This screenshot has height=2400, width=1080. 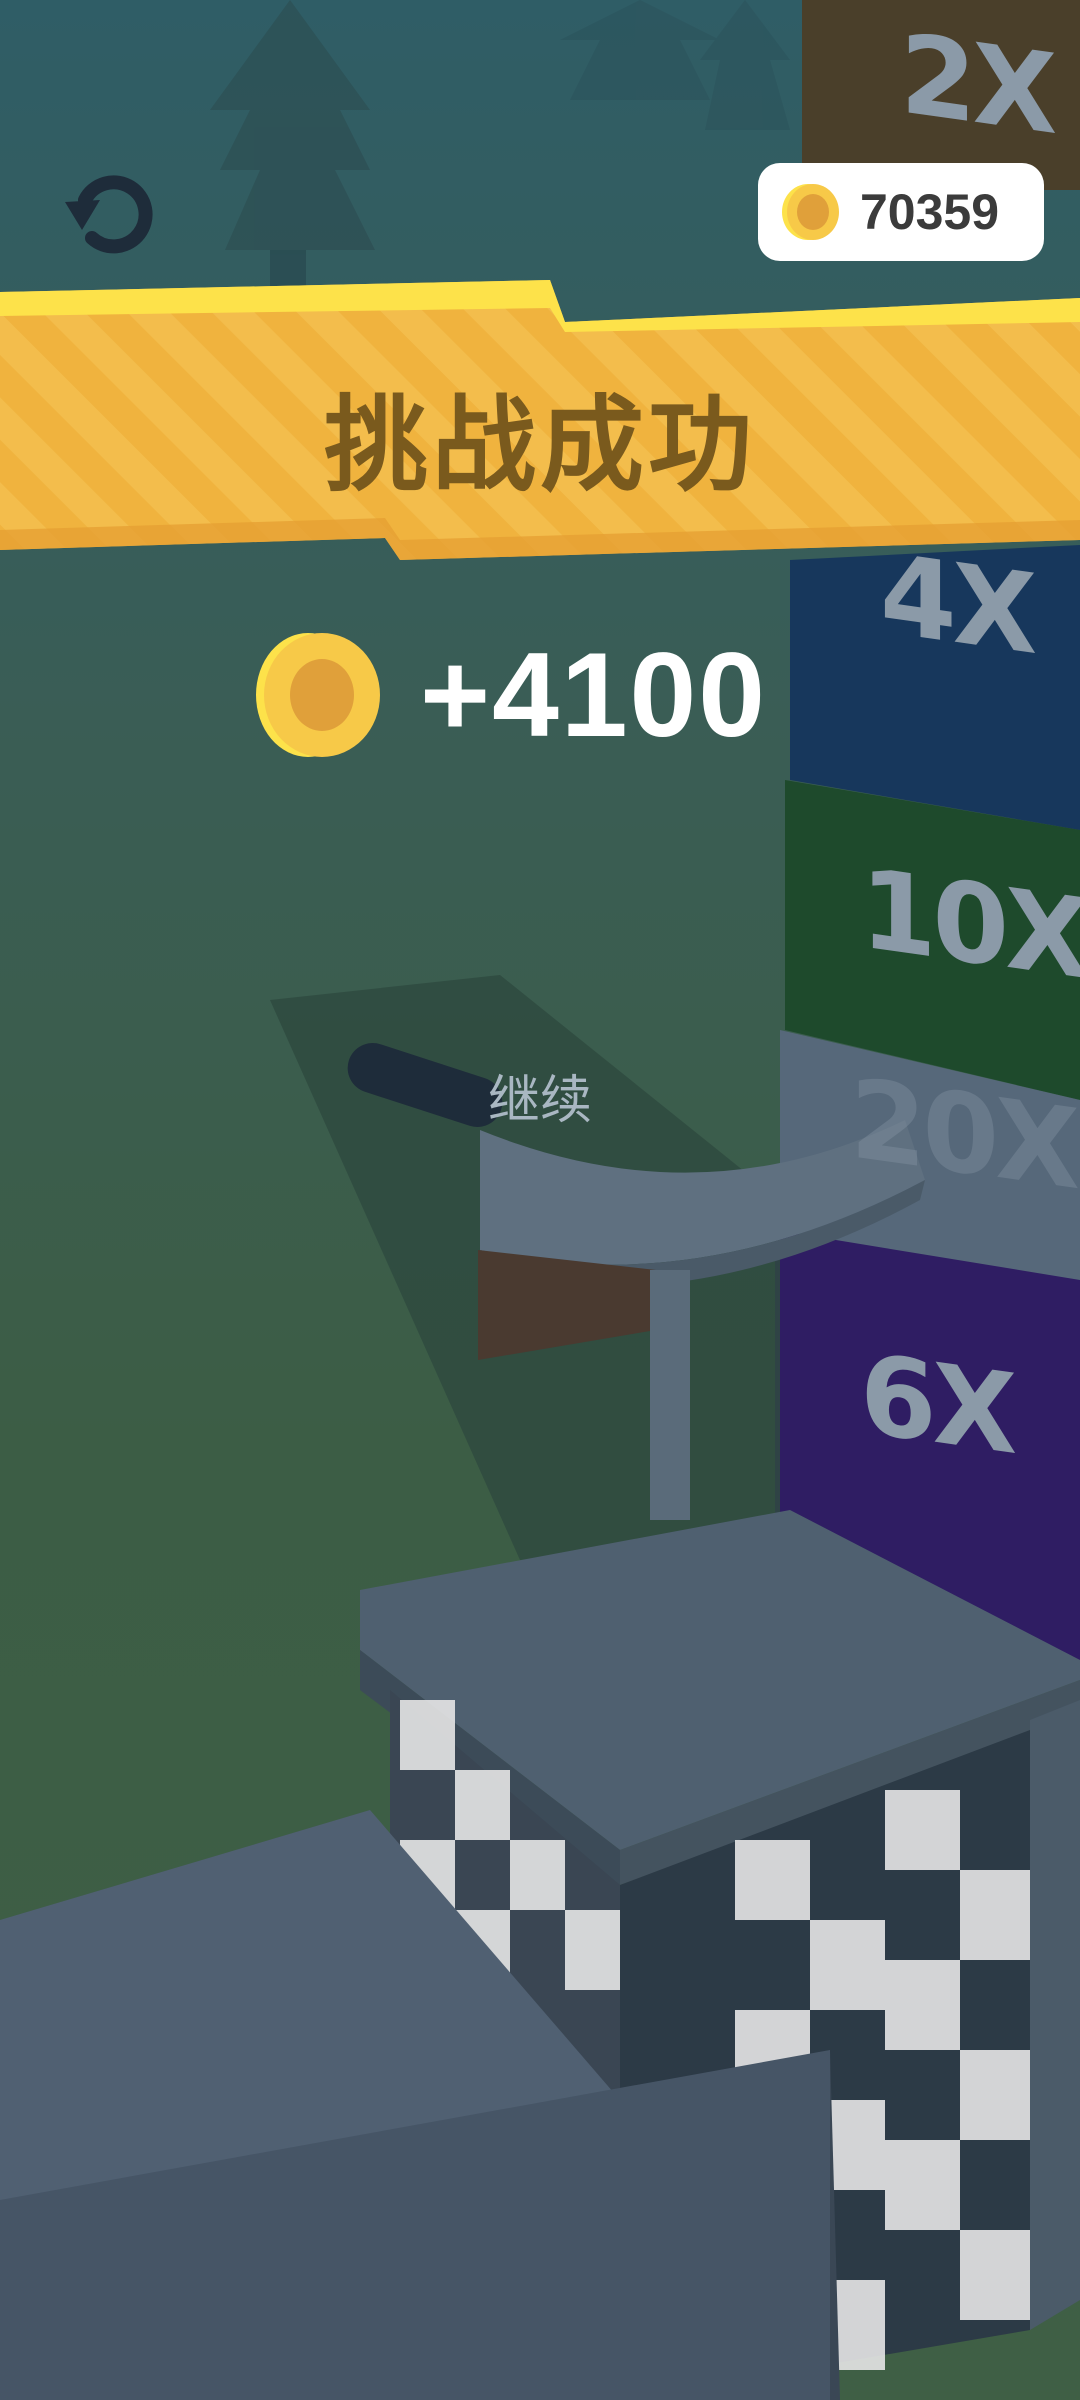 What do you see at coordinates (937, 1404) in the screenshot?
I see `multiplier-label-6x: 6X` at bounding box center [937, 1404].